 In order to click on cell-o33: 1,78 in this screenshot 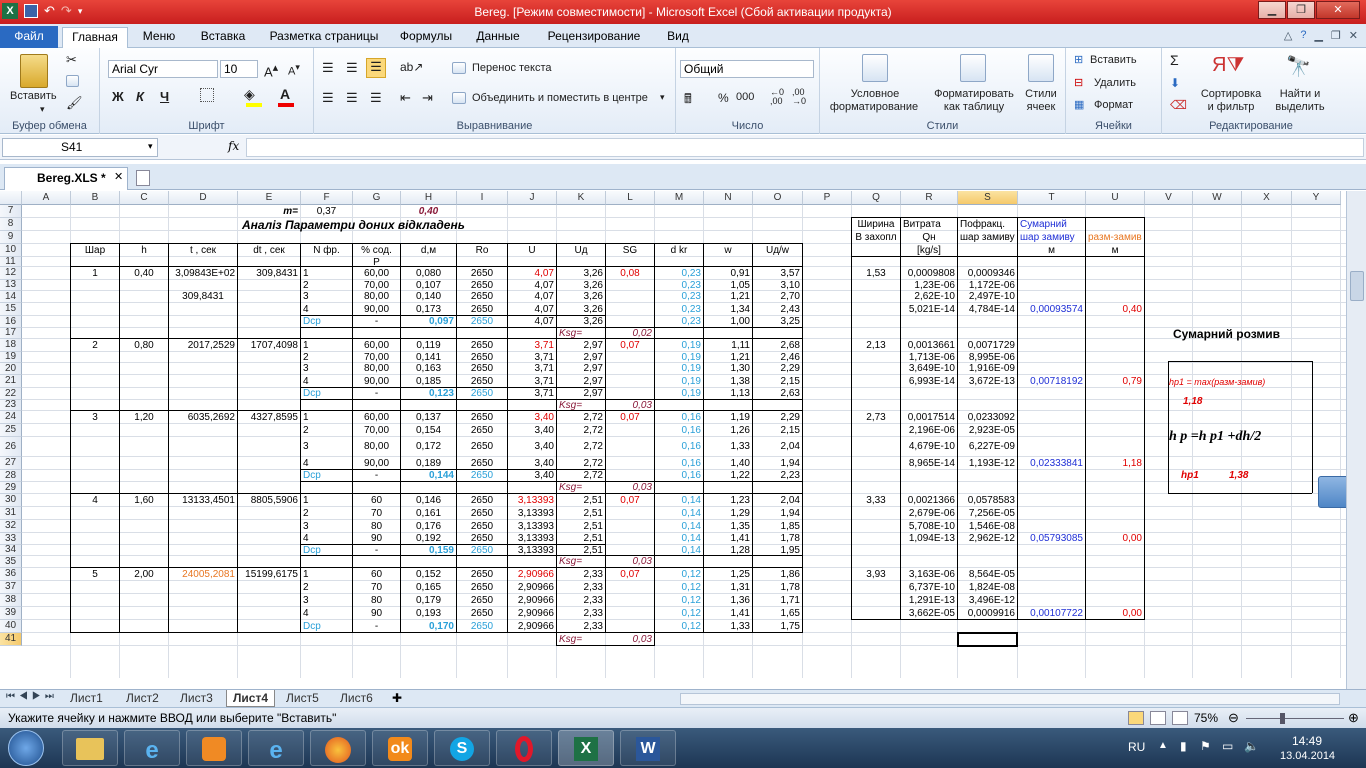, I will do `click(777, 539)`.